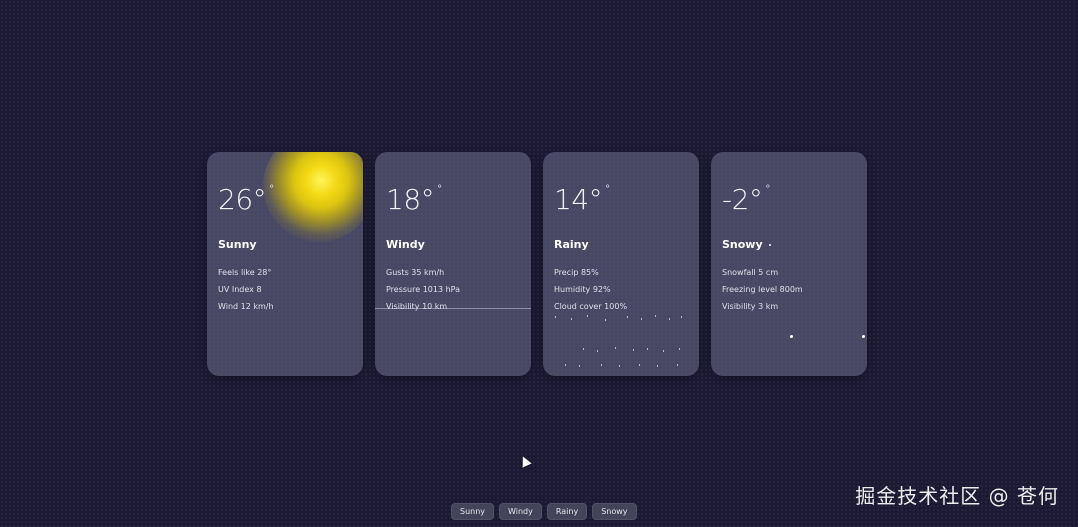 Image resolution: width=1078 pixels, height=527 pixels. What do you see at coordinates (582, 289) in the screenshot?
I see `detail-item: Humidity 92%` at bounding box center [582, 289].